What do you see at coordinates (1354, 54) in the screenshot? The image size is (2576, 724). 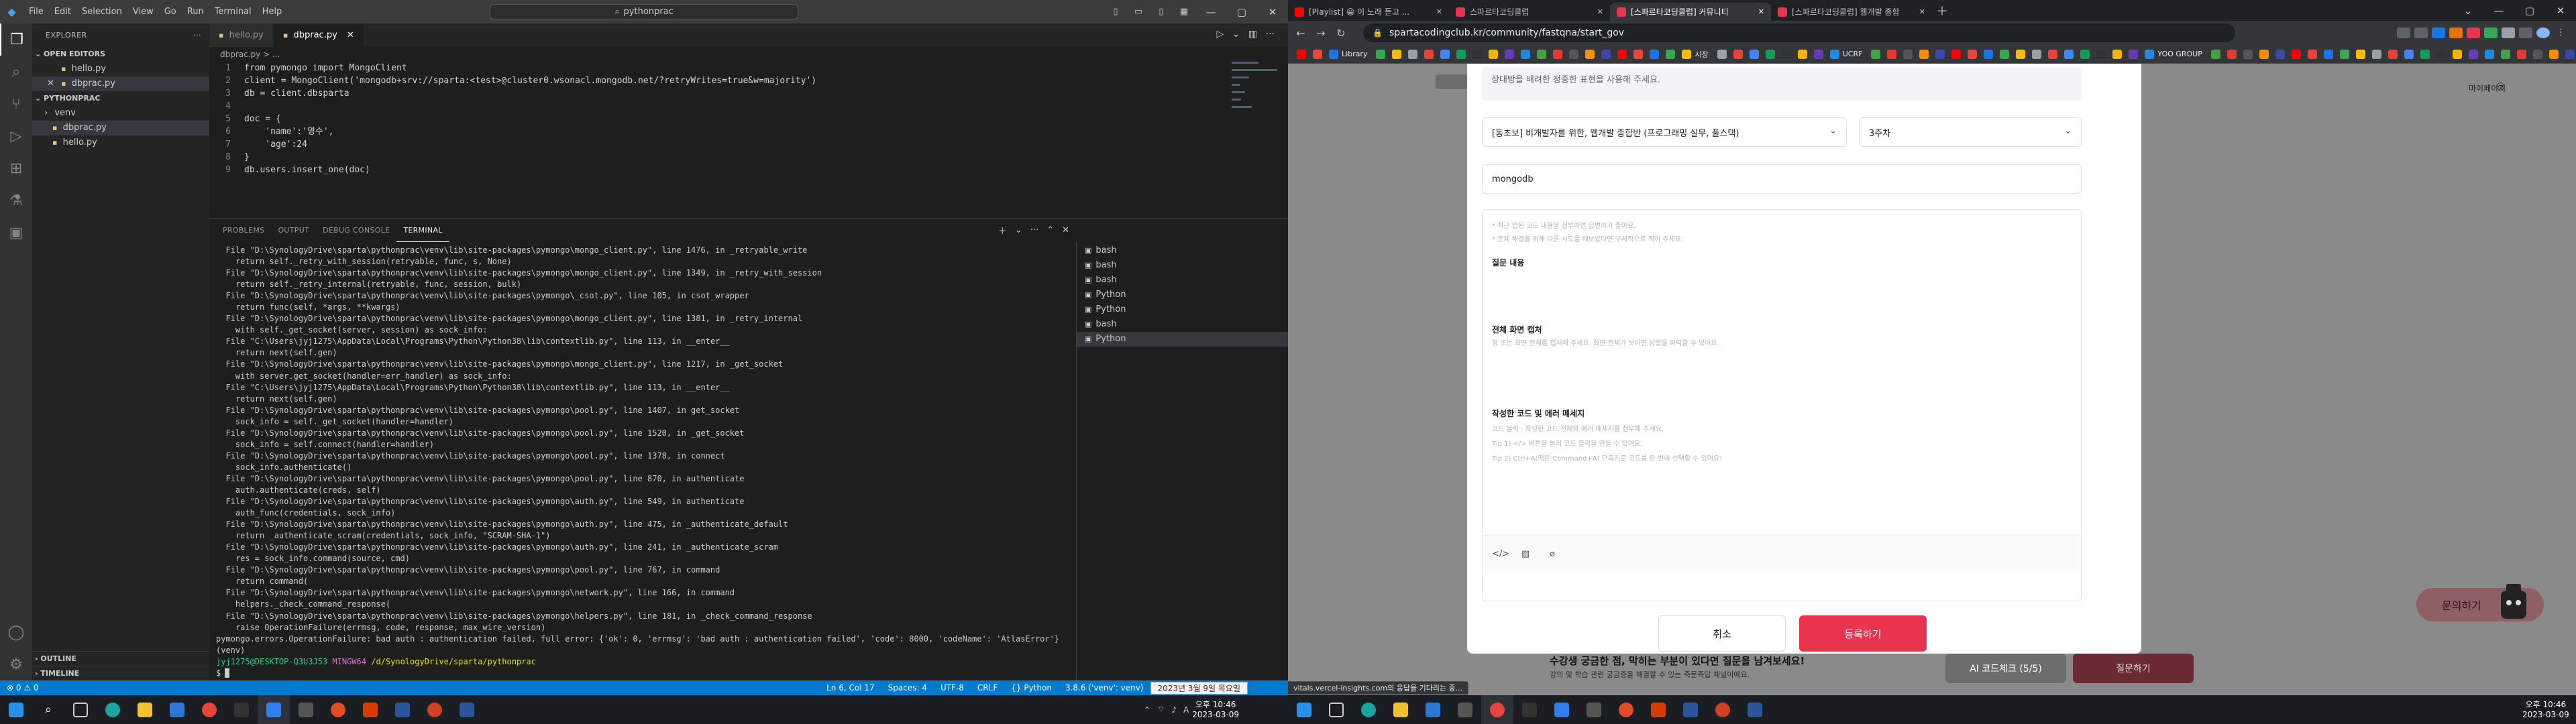 I see `bookmark-label: Library` at bounding box center [1354, 54].